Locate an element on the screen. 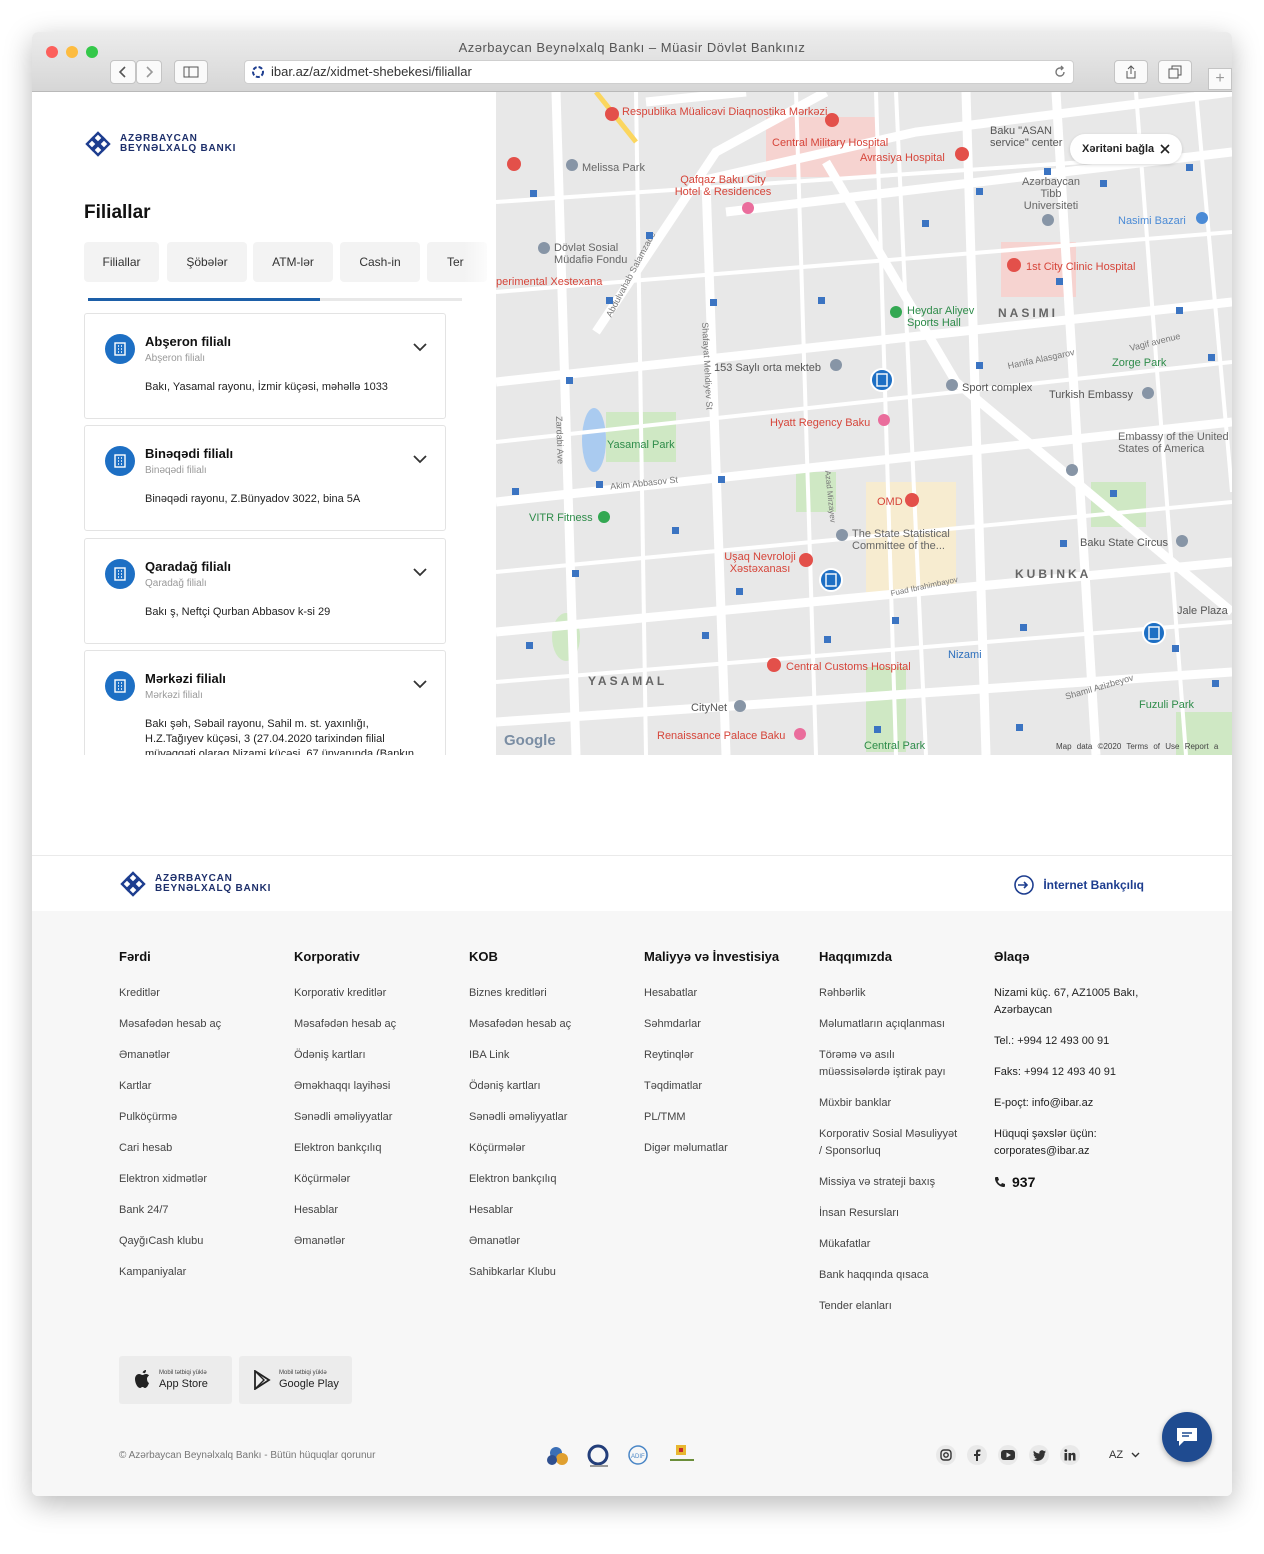 The height and width of the screenshot is (1554, 1264). footer-link: Pulköçürmə is located at coordinates (204, 1117).